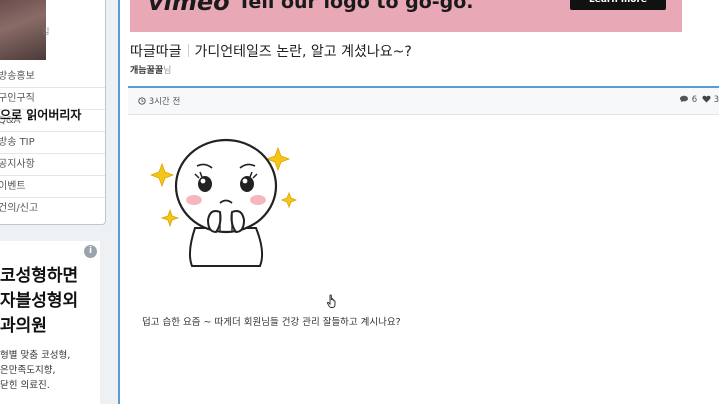 Image resolution: width=719 pixels, height=404 pixels. What do you see at coordinates (23, 30) in the screenshot?
I see `video-thumbnail` at bounding box center [23, 30].